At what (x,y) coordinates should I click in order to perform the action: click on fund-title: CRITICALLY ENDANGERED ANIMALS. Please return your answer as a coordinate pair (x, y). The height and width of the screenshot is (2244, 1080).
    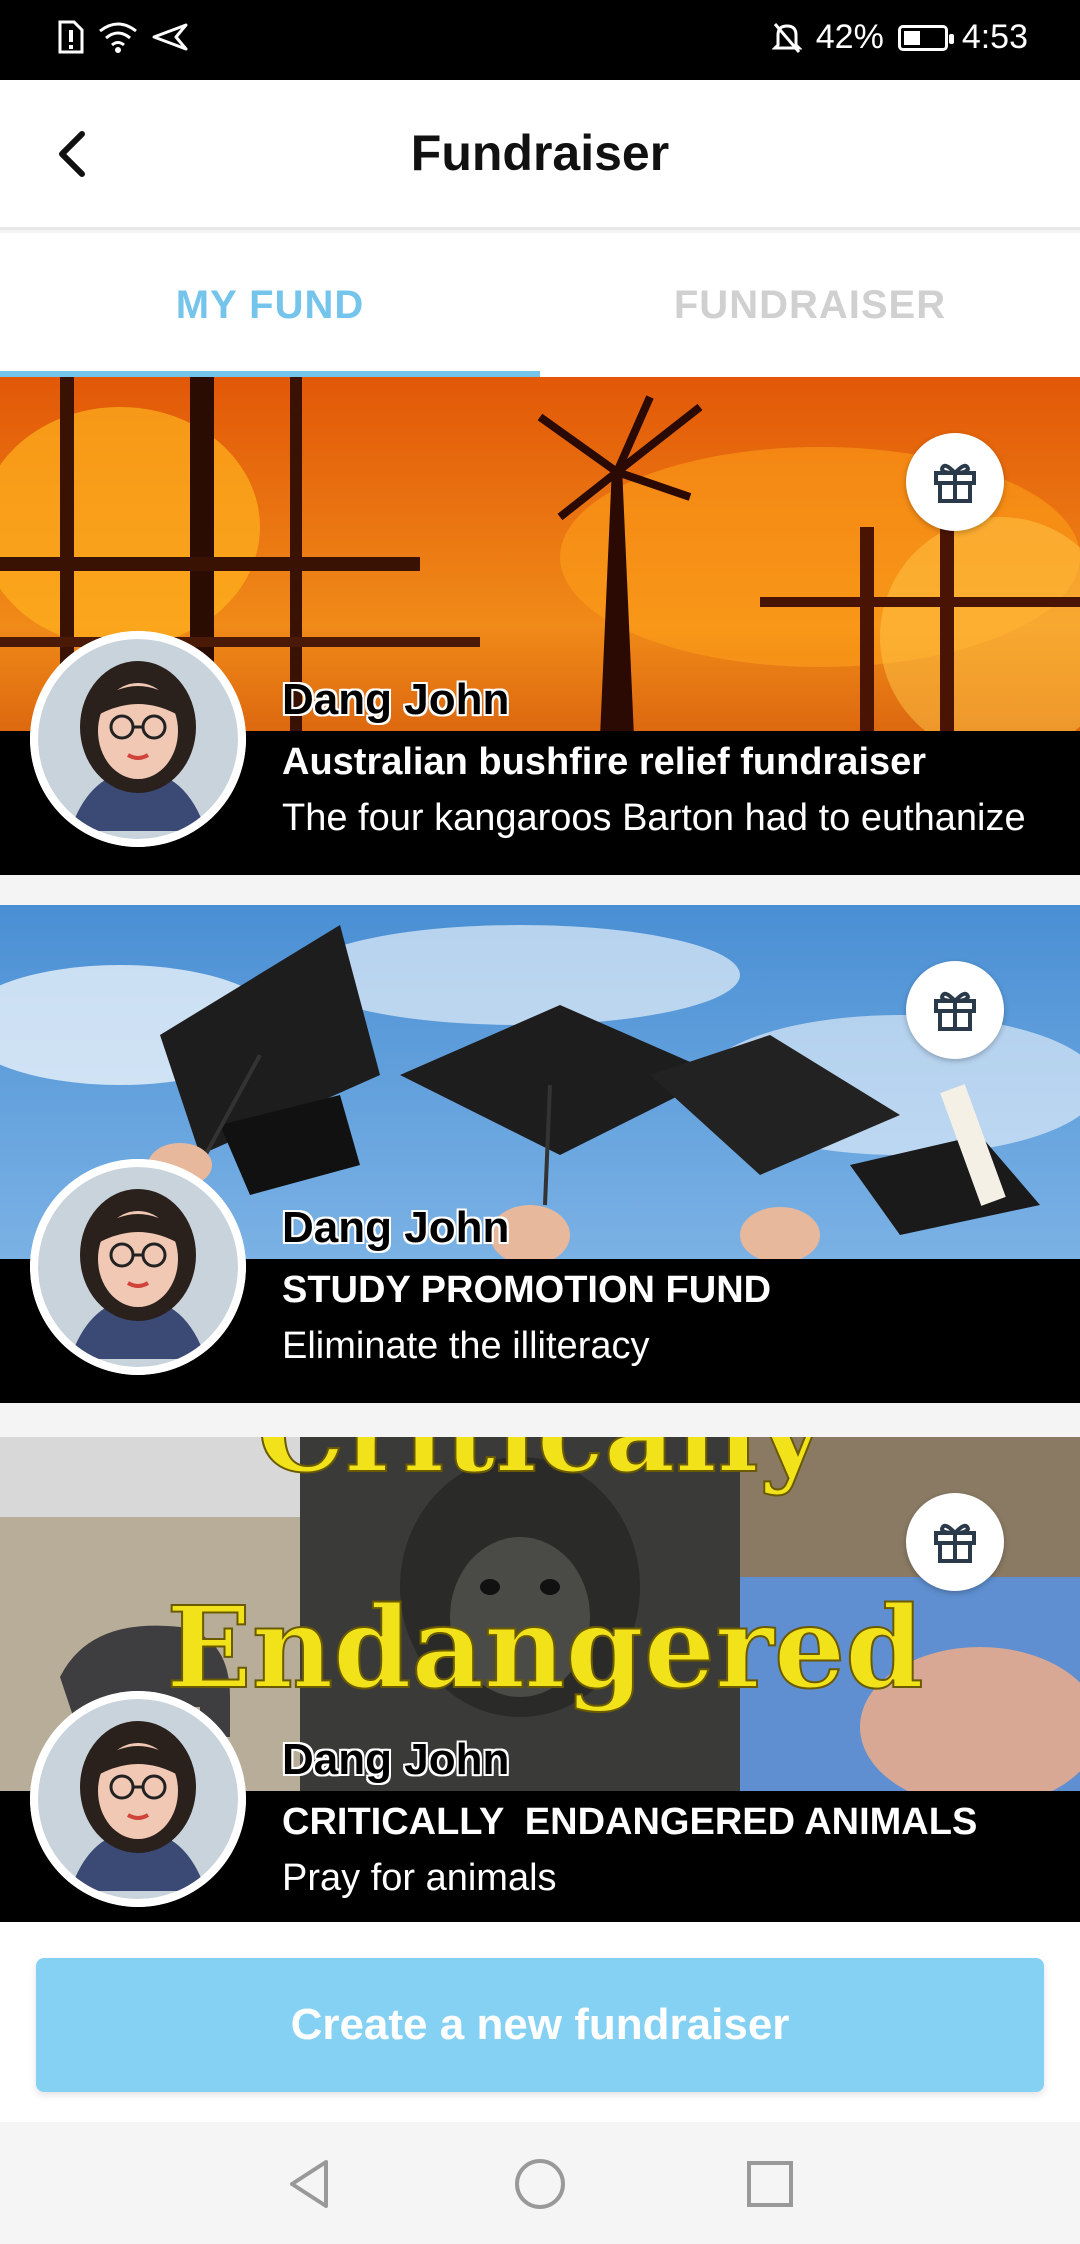
    Looking at the image, I should click on (630, 1822).